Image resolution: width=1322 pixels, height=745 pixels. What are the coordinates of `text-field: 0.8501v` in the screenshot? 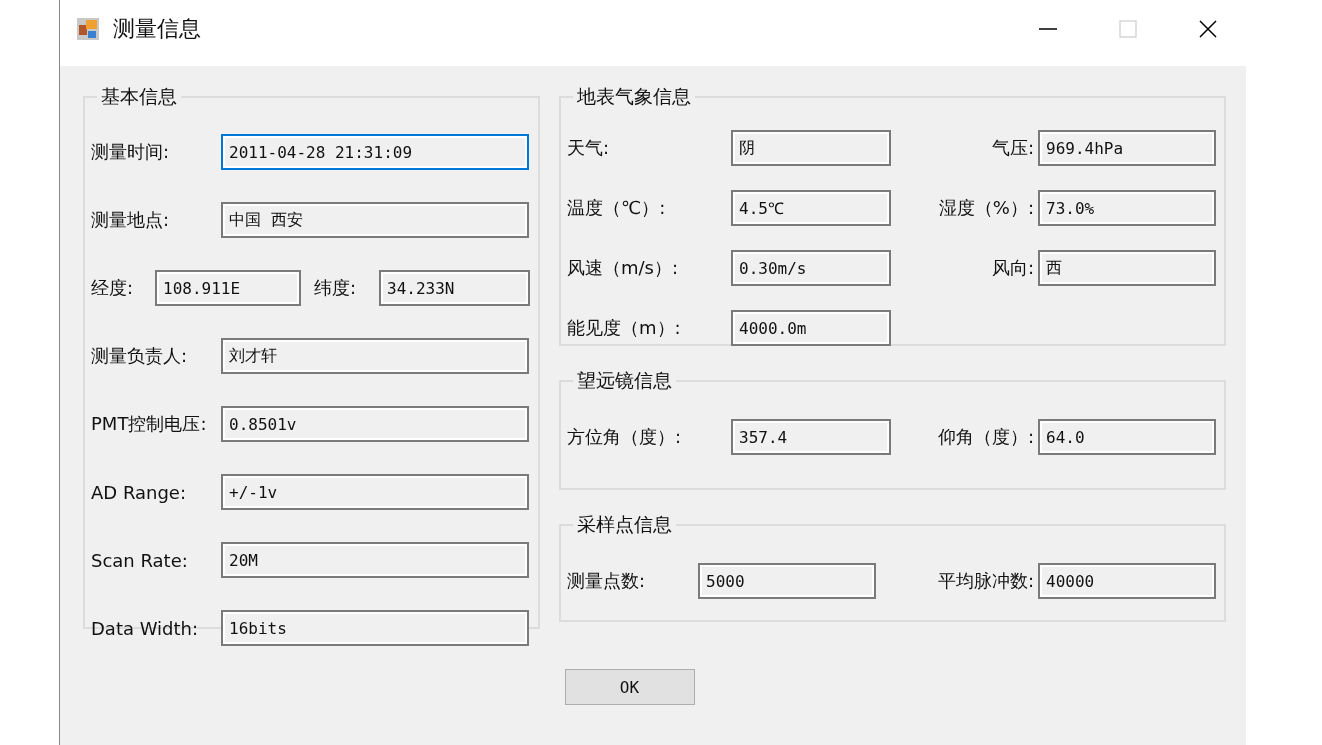 It's located at (375, 424).